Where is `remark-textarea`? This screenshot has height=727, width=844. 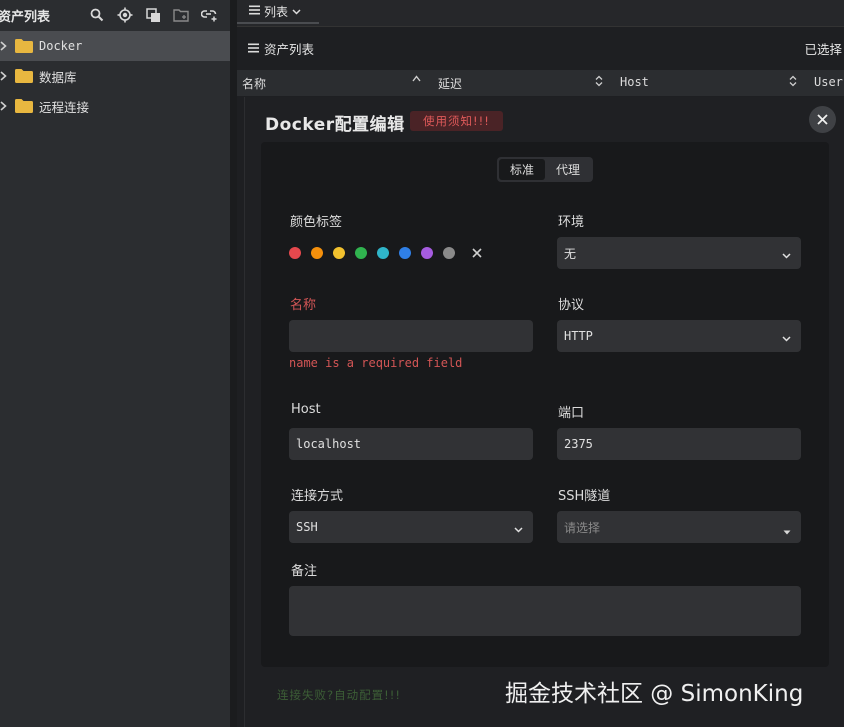 remark-textarea is located at coordinates (545, 611).